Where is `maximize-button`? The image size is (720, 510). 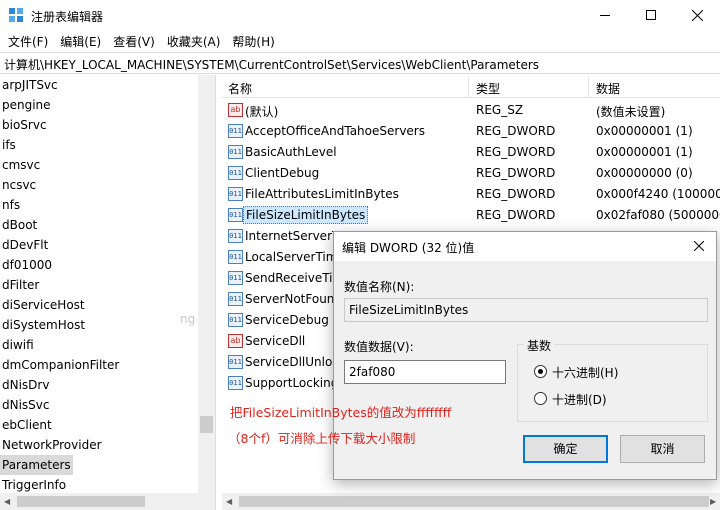
maximize-button is located at coordinates (651, 15).